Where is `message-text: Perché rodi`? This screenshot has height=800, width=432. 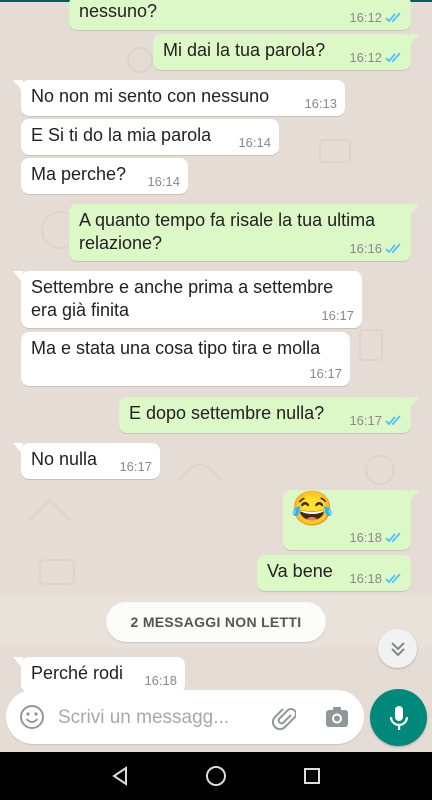
message-text: Perché rodi is located at coordinates (77, 673).